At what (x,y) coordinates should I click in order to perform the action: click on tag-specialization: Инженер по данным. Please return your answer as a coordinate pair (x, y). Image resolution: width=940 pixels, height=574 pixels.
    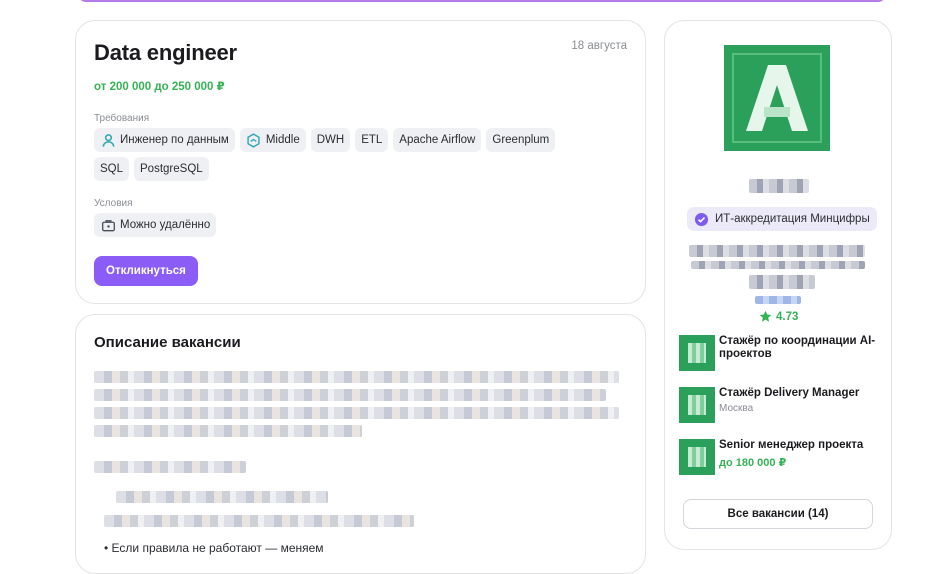
    Looking at the image, I should click on (164, 140).